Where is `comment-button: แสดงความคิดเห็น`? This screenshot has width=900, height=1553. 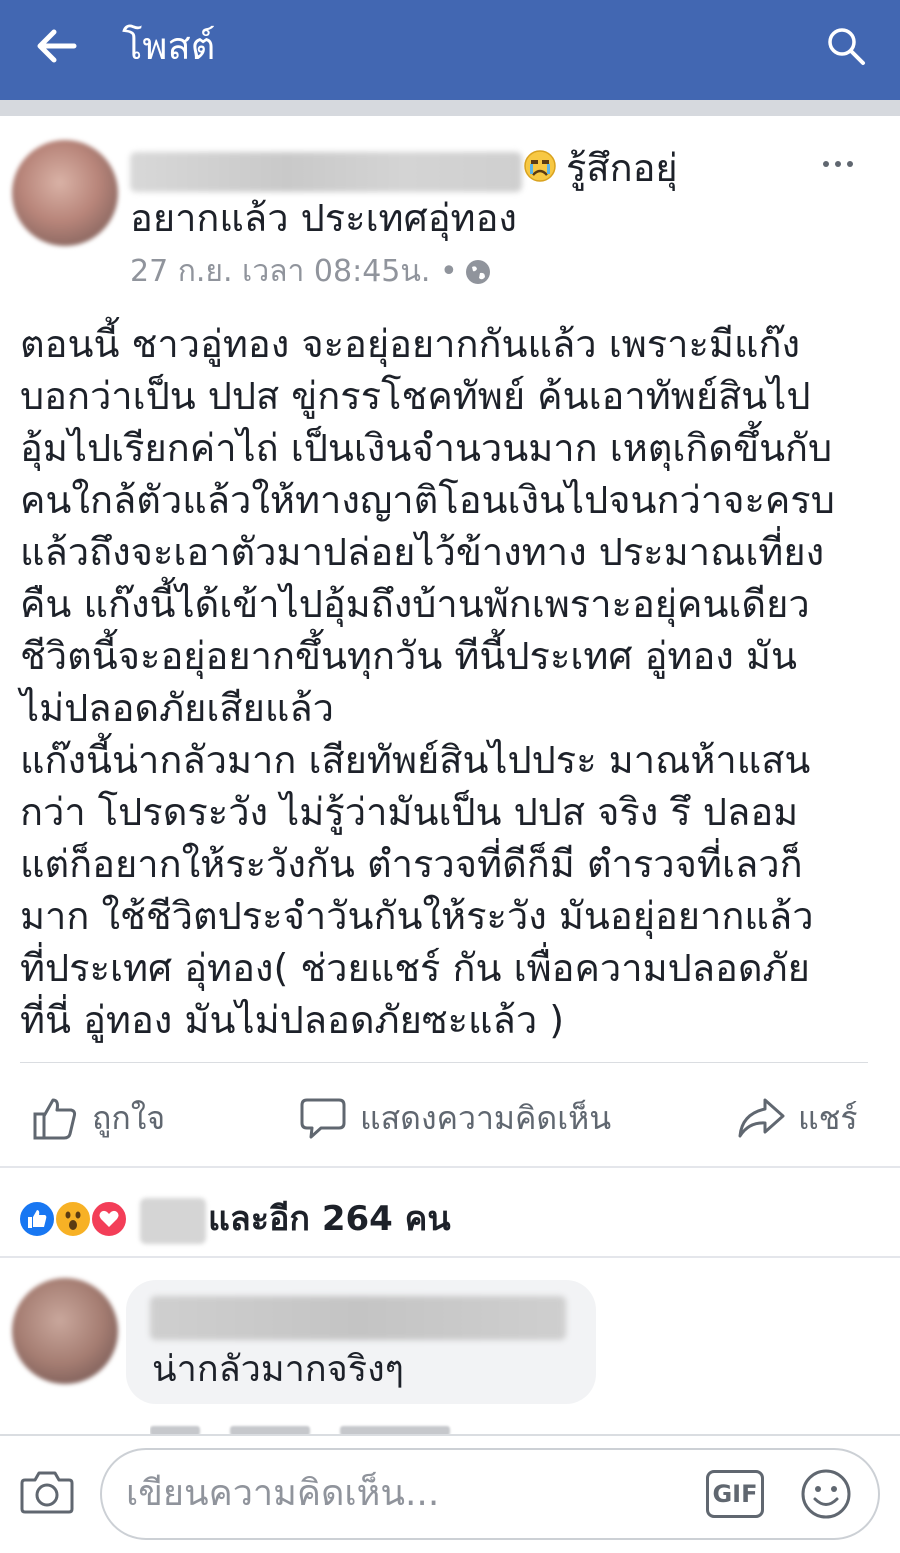 comment-button: แสดงความคิดเห็น is located at coordinates (454, 1118).